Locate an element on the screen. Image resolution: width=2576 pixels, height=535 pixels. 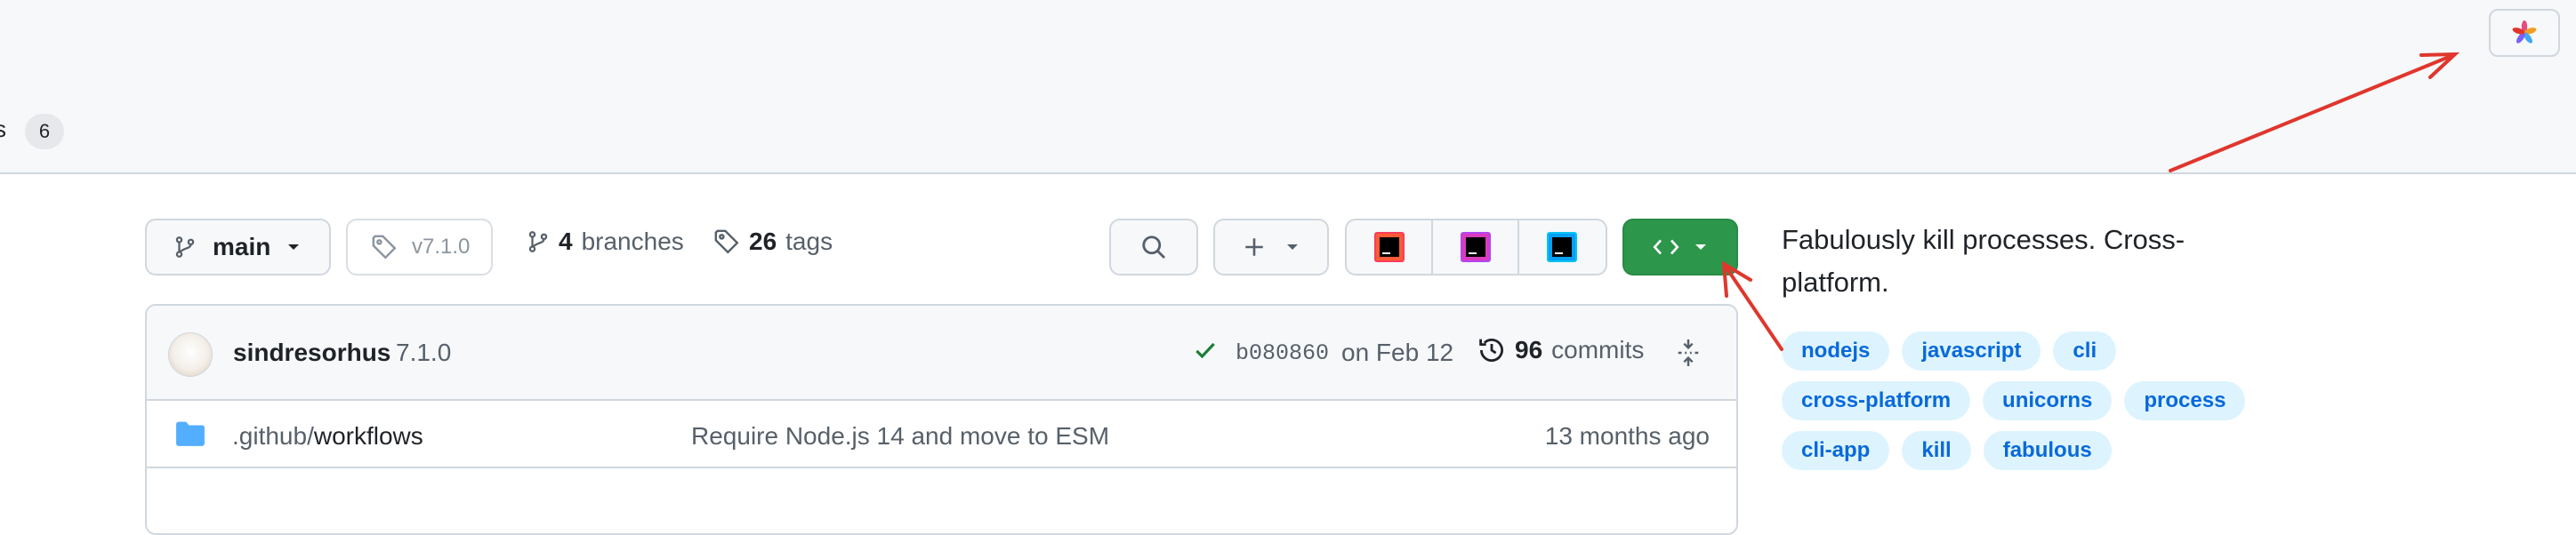
commit-author-link: sindresorhus is located at coordinates (311, 353).